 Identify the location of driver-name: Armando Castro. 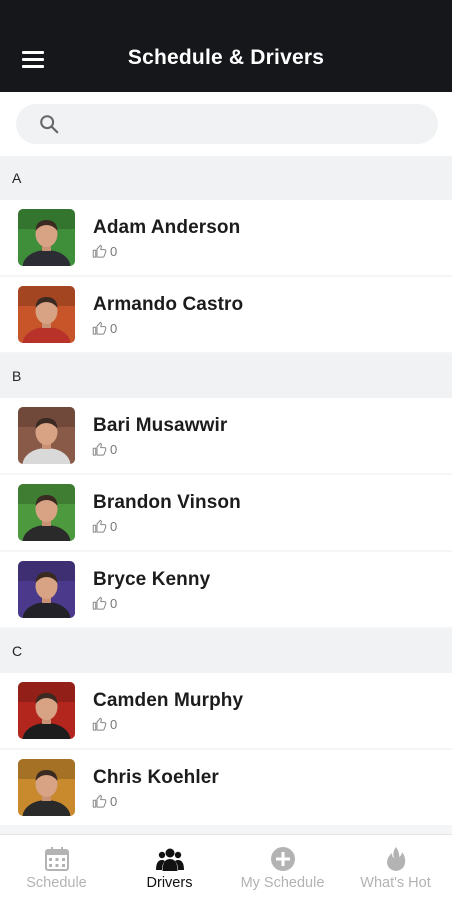
(168, 304).